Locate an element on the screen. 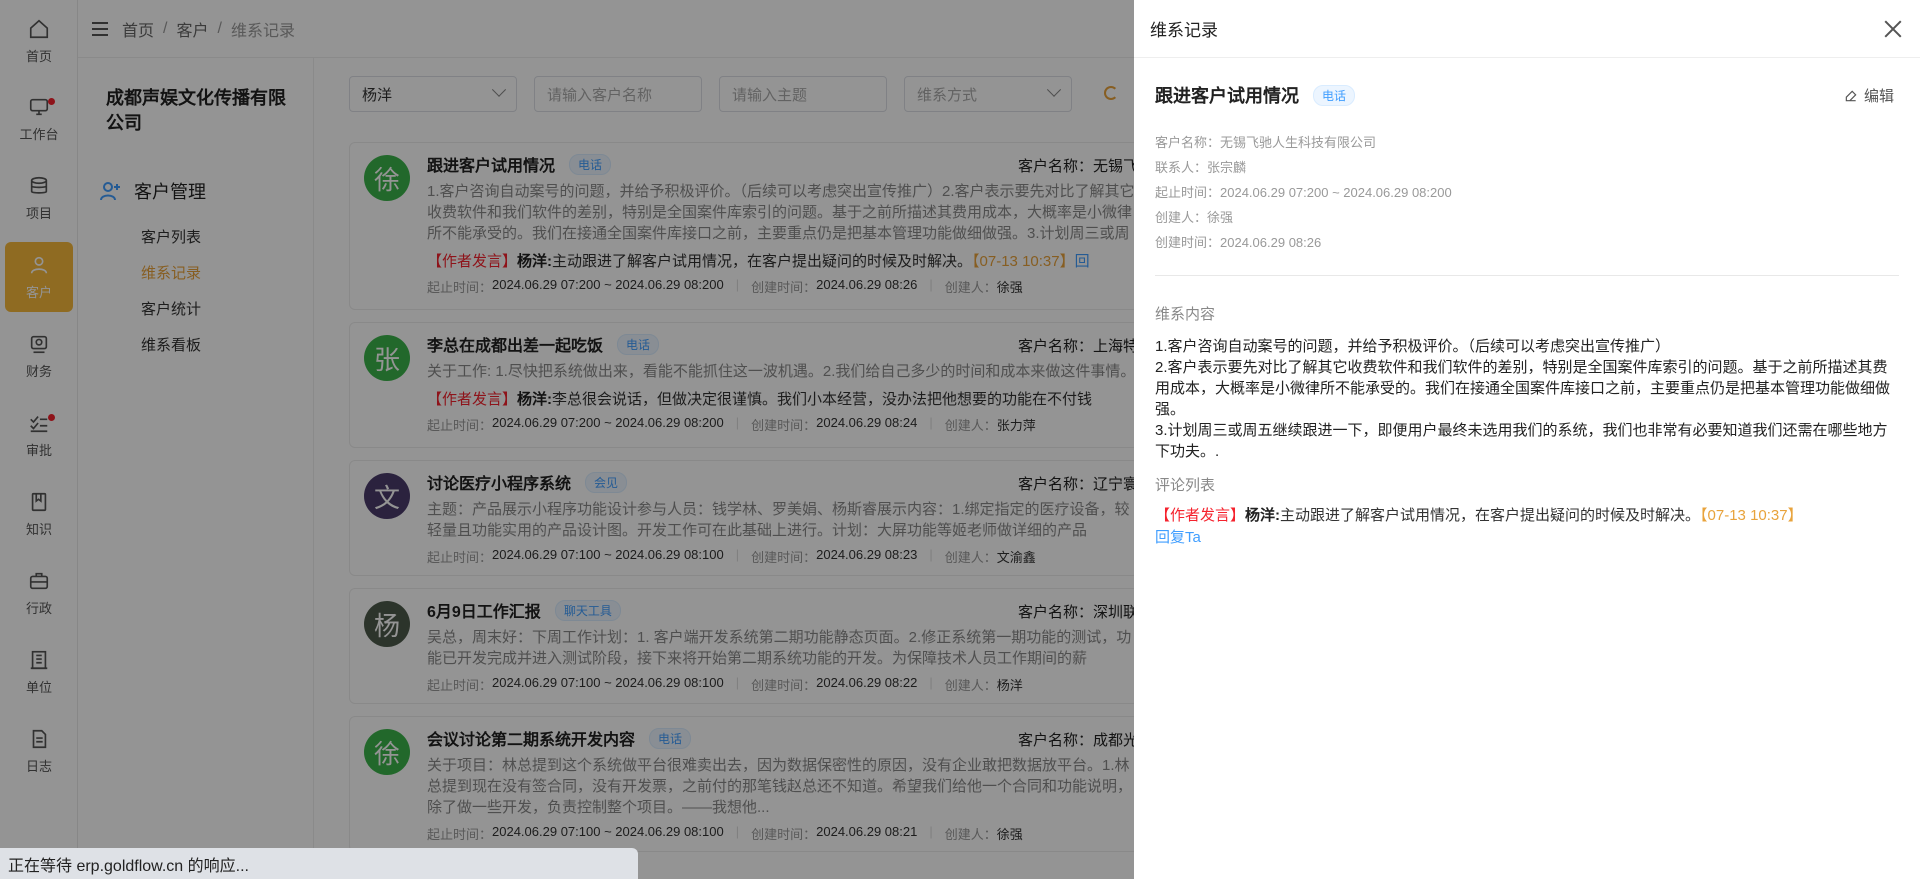 This screenshot has height=879, width=1920. drawer-header: 维系记录 is located at coordinates (1527, 29).